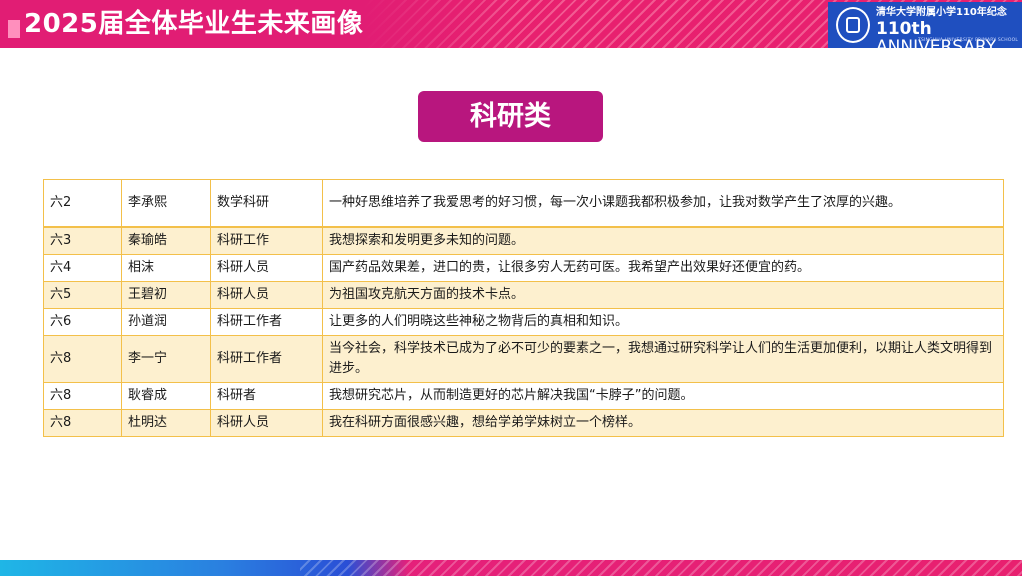 This screenshot has width=1022, height=576. I want to click on table-row: 六6 孙道润 科研工作者 让更多的人们明晓这些神秘之物背后的真相和知识。, so click(523, 322).